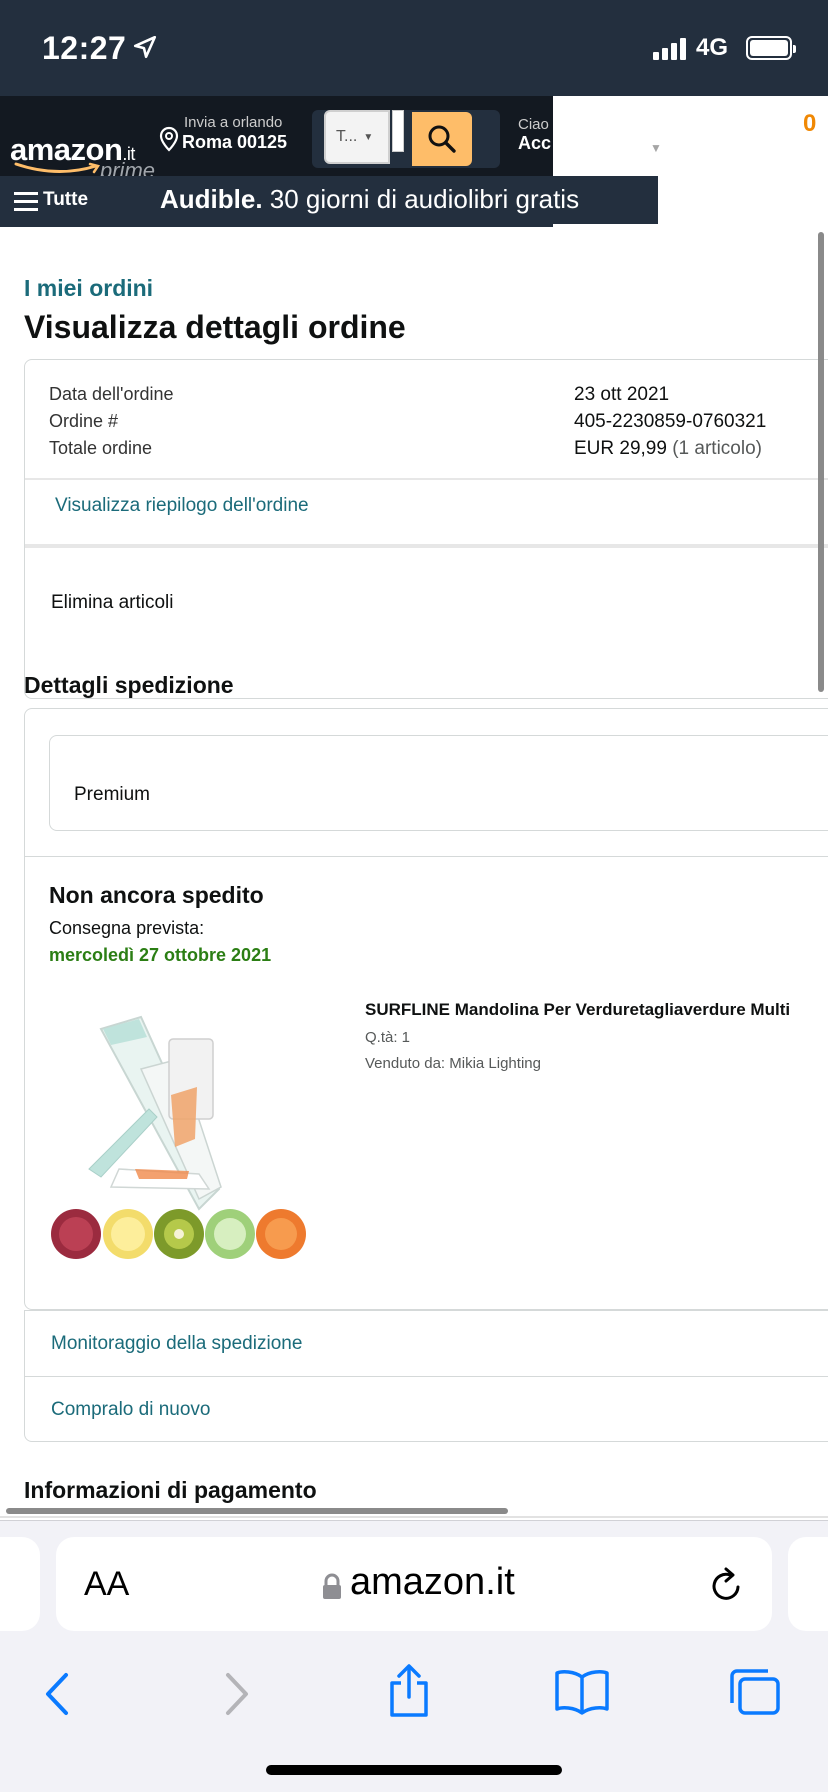 Image resolution: width=828 pixels, height=1792 pixels. Describe the element at coordinates (368, 137) in the screenshot. I see `caret-down-icon: ▼` at that location.